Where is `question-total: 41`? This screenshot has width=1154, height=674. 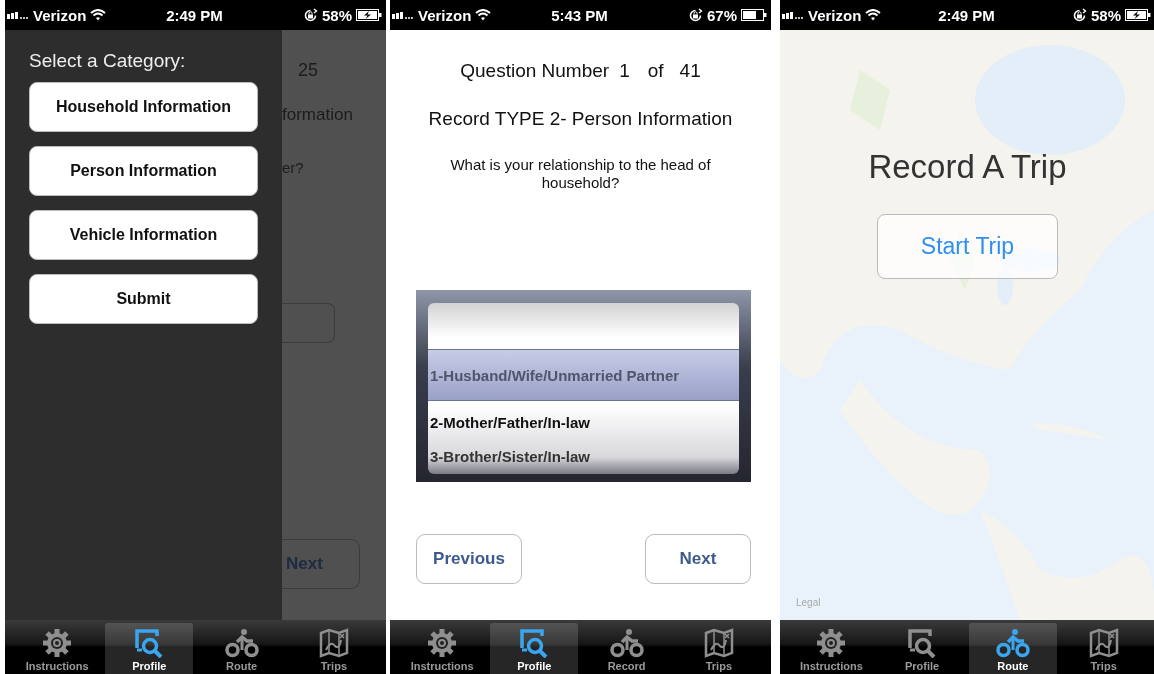 question-total: 41 is located at coordinates (690, 71).